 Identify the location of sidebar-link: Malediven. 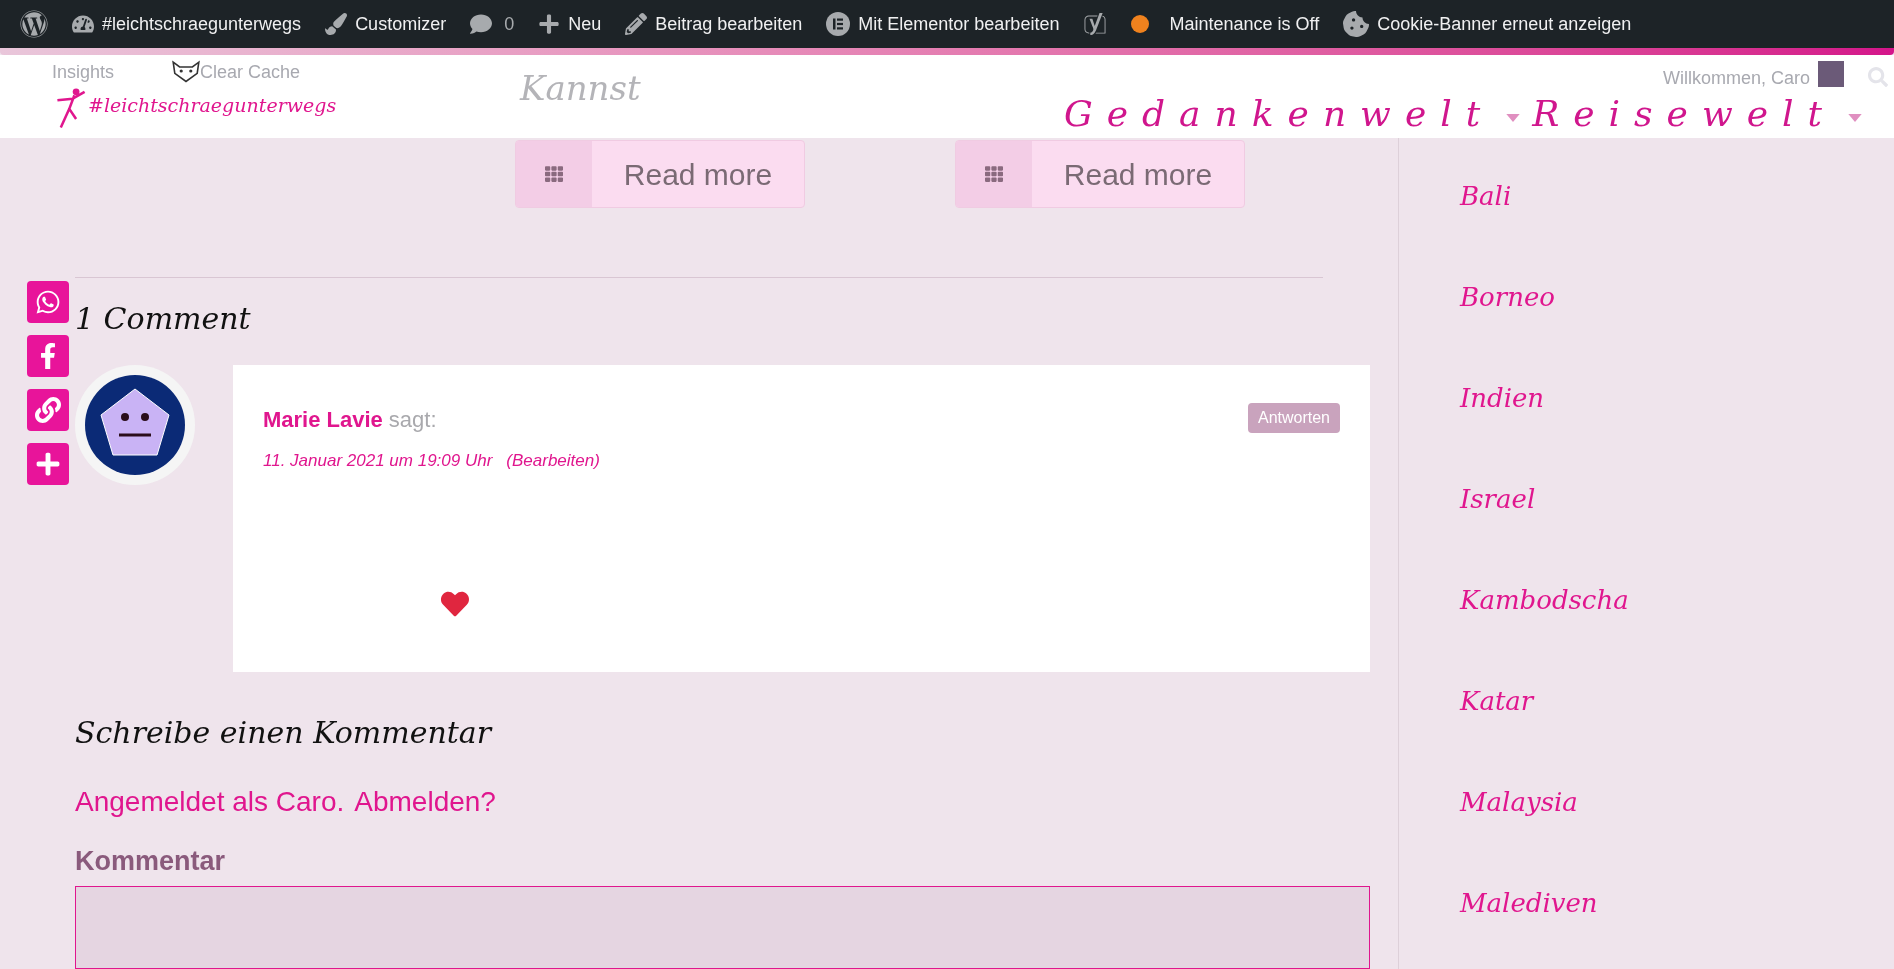
(1677, 903).